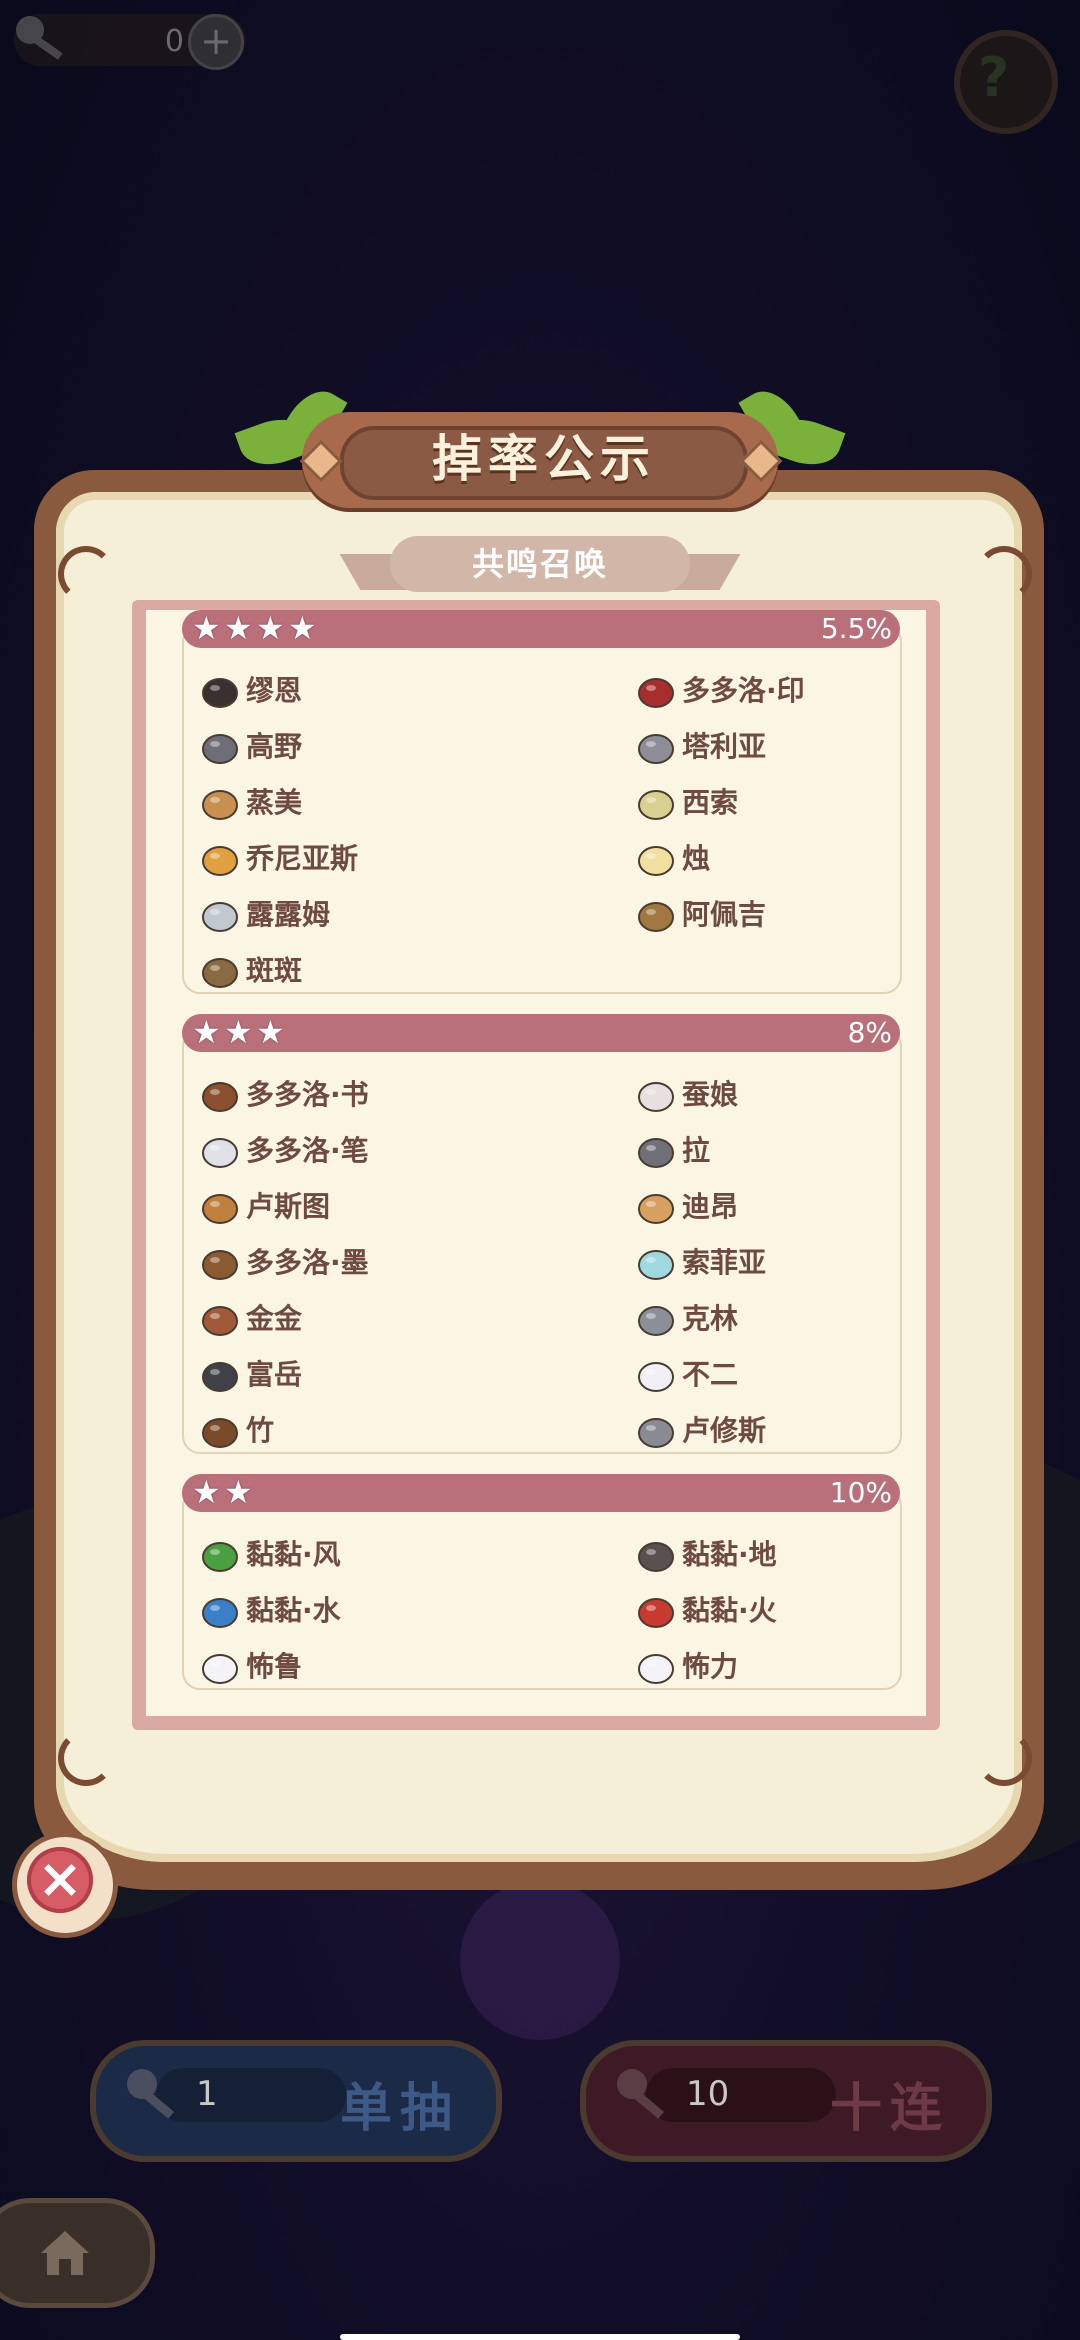 This screenshot has width=1080, height=2340. Describe the element at coordinates (399, 2109) in the screenshot. I see `single-draw-label: 单抽` at that location.